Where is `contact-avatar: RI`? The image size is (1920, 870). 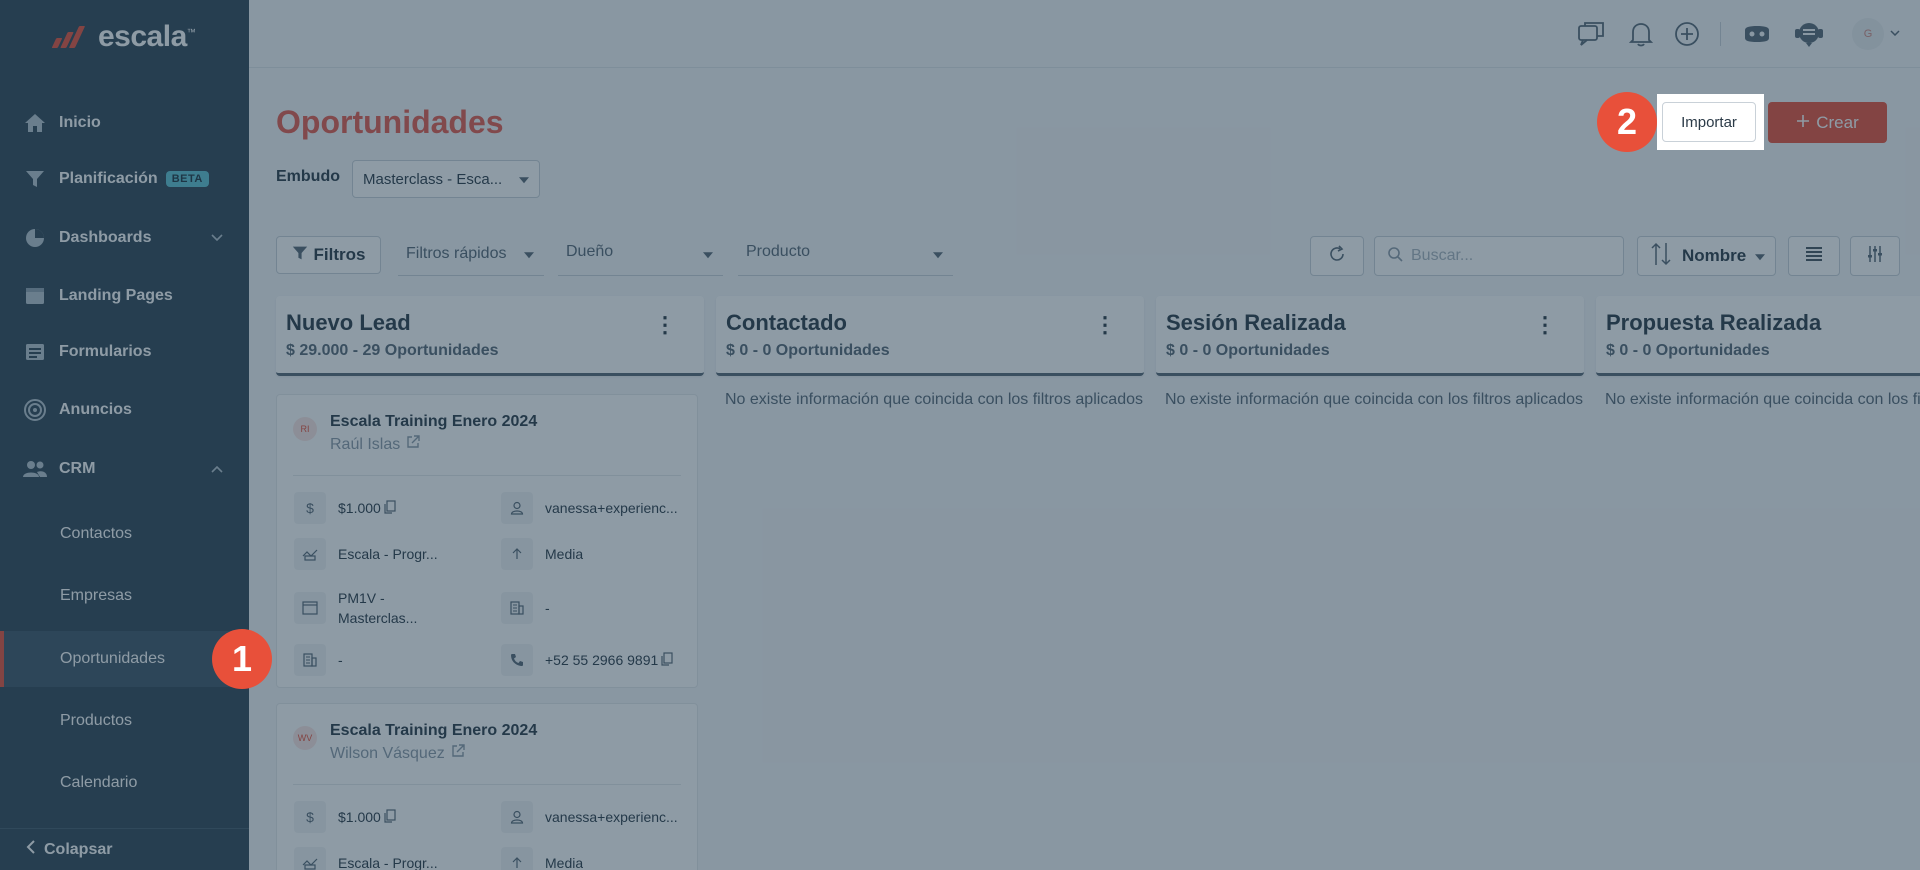 contact-avatar: RI is located at coordinates (305, 429).